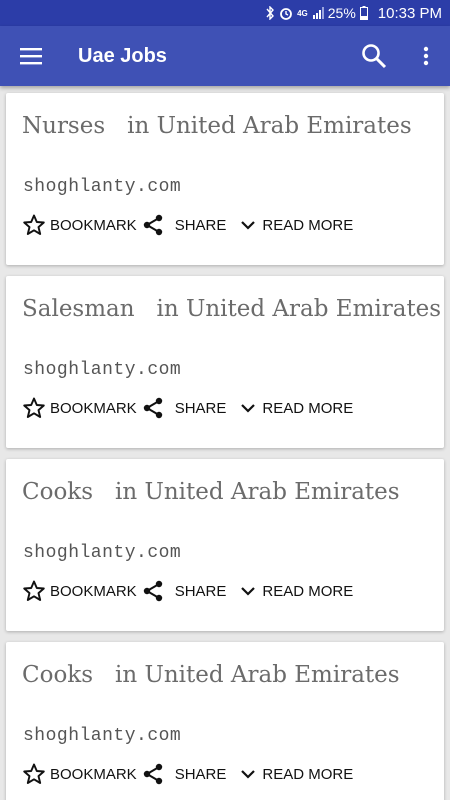 This screenshot has width=450, height=800. What do you see at coordinates (363, 13) in the screenshot?
I see `battery-icon` at bounding box center [363, 13].